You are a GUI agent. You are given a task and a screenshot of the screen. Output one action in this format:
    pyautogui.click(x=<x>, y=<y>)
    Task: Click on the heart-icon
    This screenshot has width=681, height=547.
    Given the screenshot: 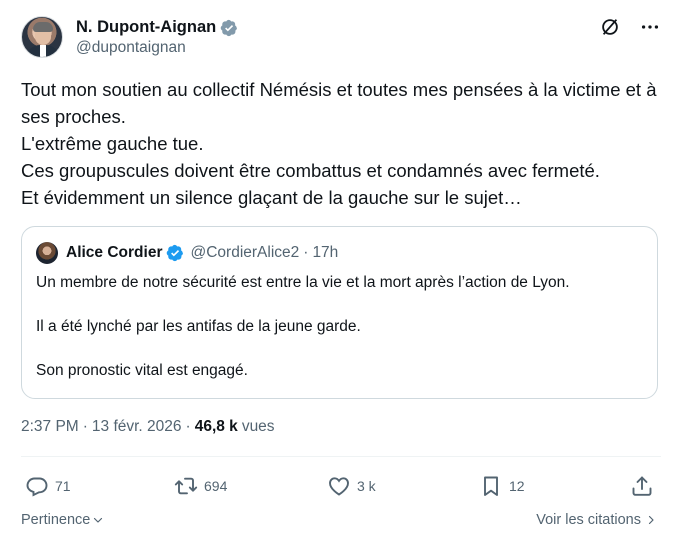 What is the action you would take?
    pyautogui.click(x=339, y=486)
    